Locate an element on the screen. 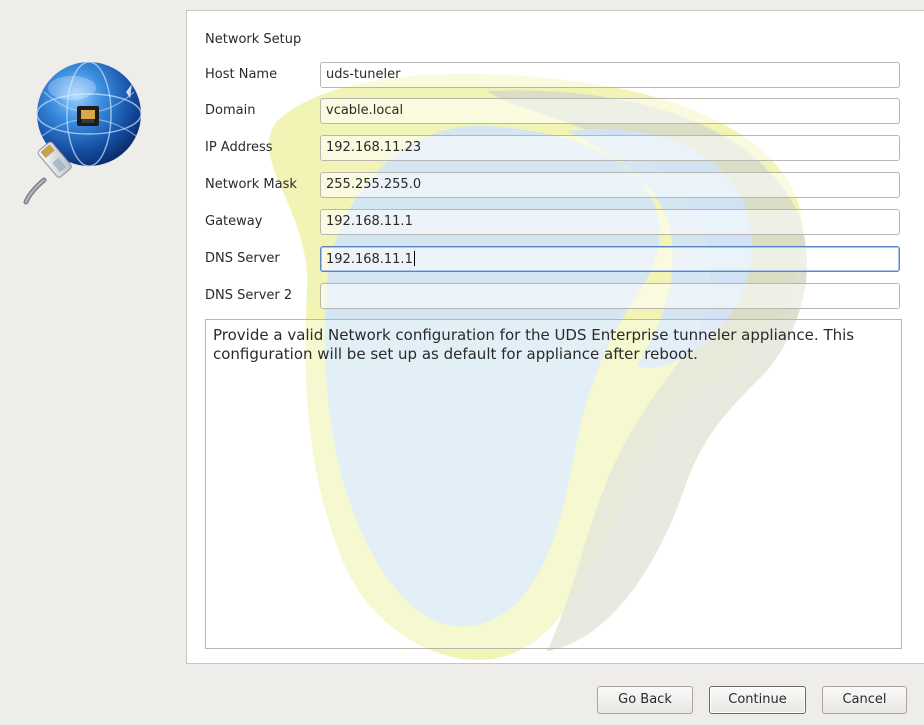  ip-address-row: IP Address 192.168.11.23 is located at coordinates (555, 148).